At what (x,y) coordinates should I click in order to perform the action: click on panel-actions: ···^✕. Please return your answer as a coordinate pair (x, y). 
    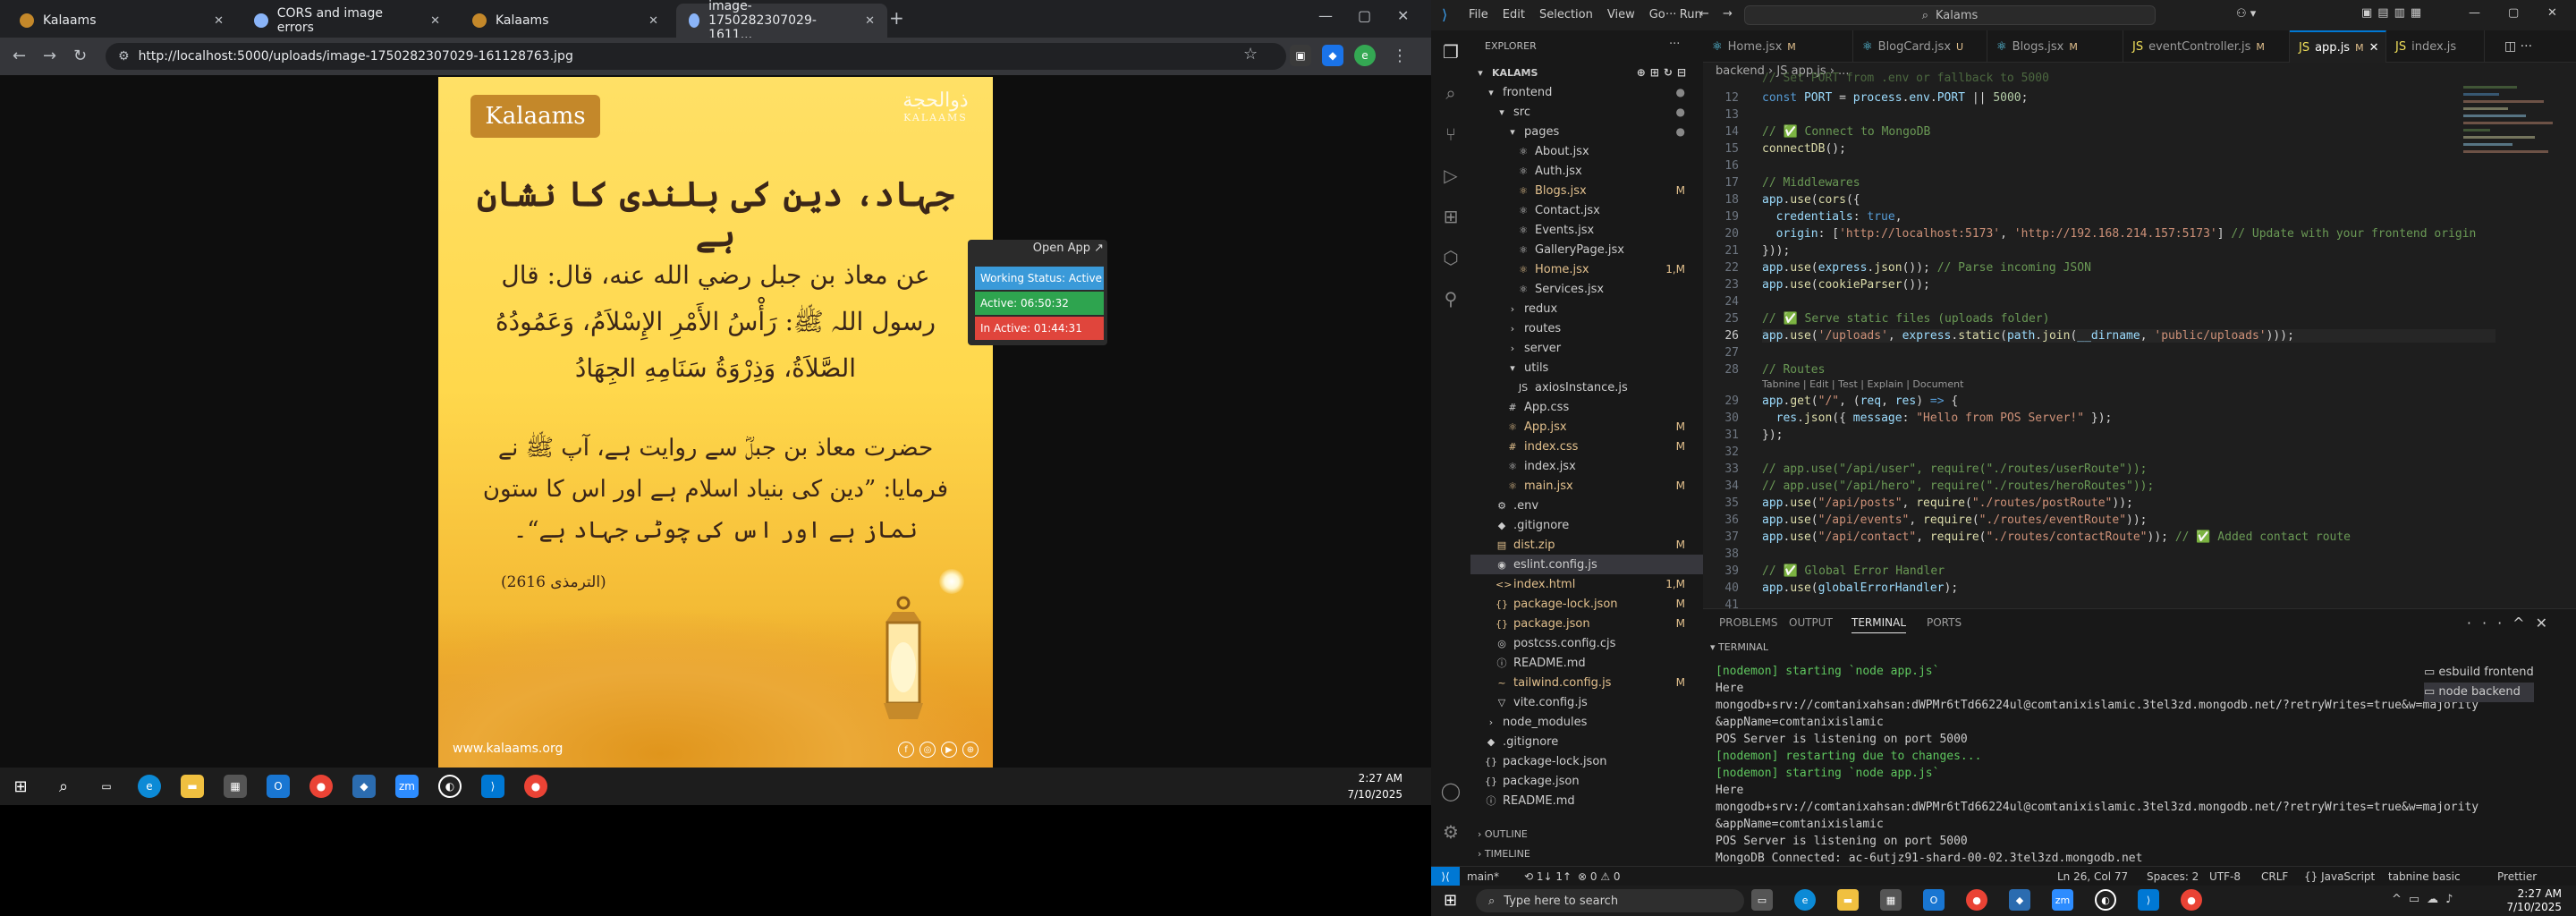
    Looking at the image, I should click on (2512, 623).